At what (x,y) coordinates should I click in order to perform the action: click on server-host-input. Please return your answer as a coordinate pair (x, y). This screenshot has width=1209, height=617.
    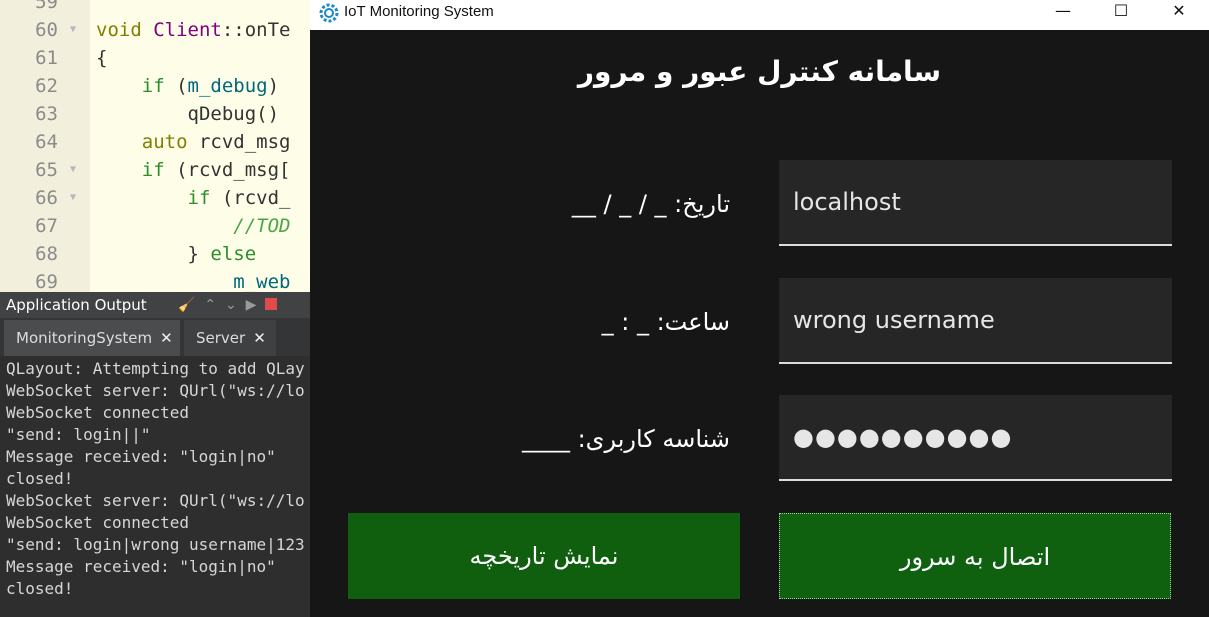
    Looking at the image, I should click on (975, 202).